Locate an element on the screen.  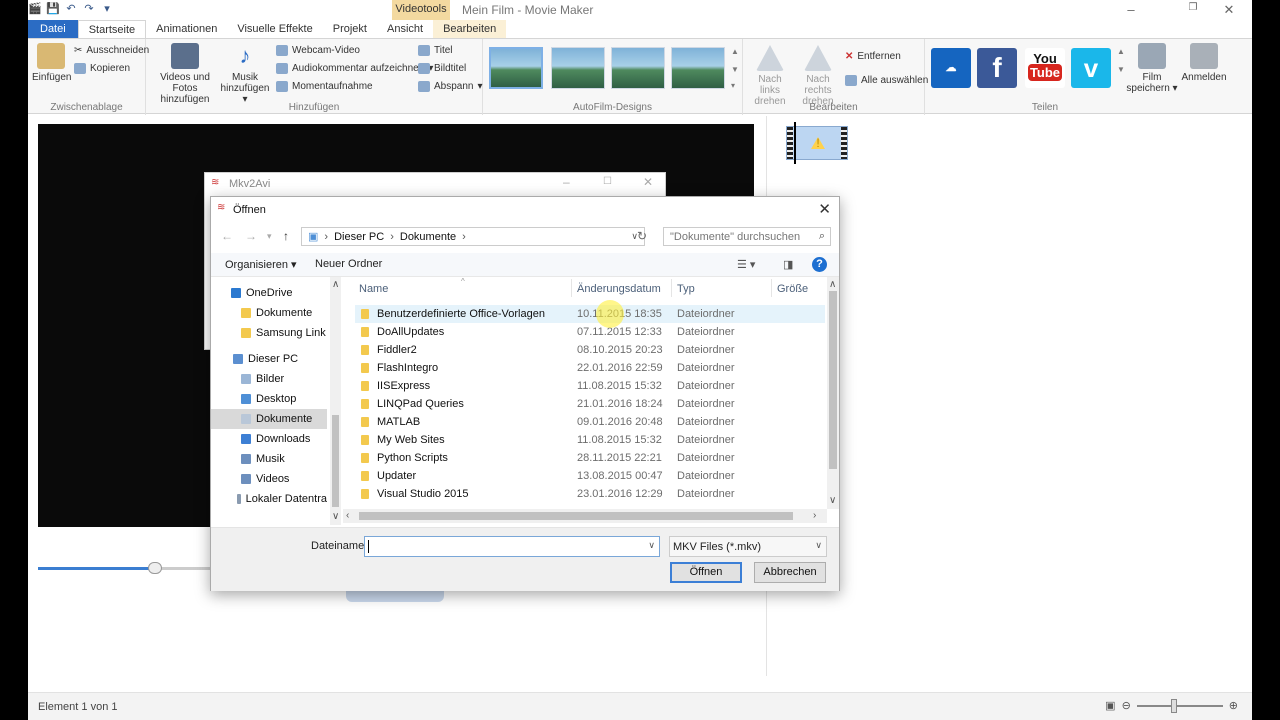
file-row: DoAllUpdates 07.11.2015 12:33 Dateiordner is located at coordinates (590, 332).